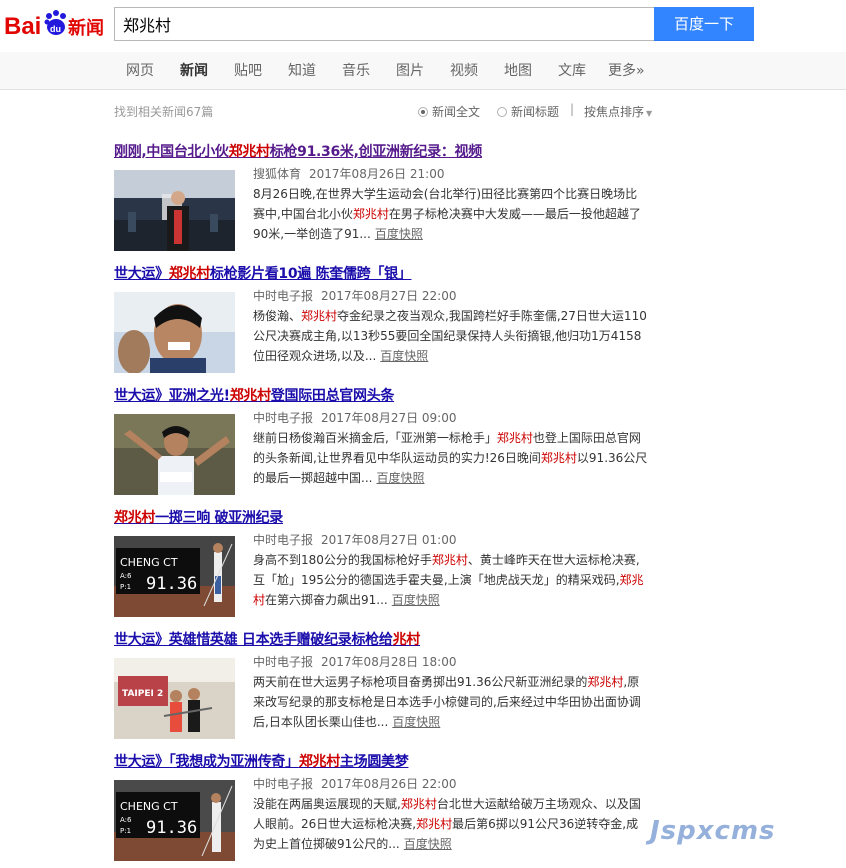 The width and height of the screenshot is (846, 868). I want to click on result-title: 世大运》英雄惜英雄 日本选手赠破纪录标枪给兆村, so click(394, 640).